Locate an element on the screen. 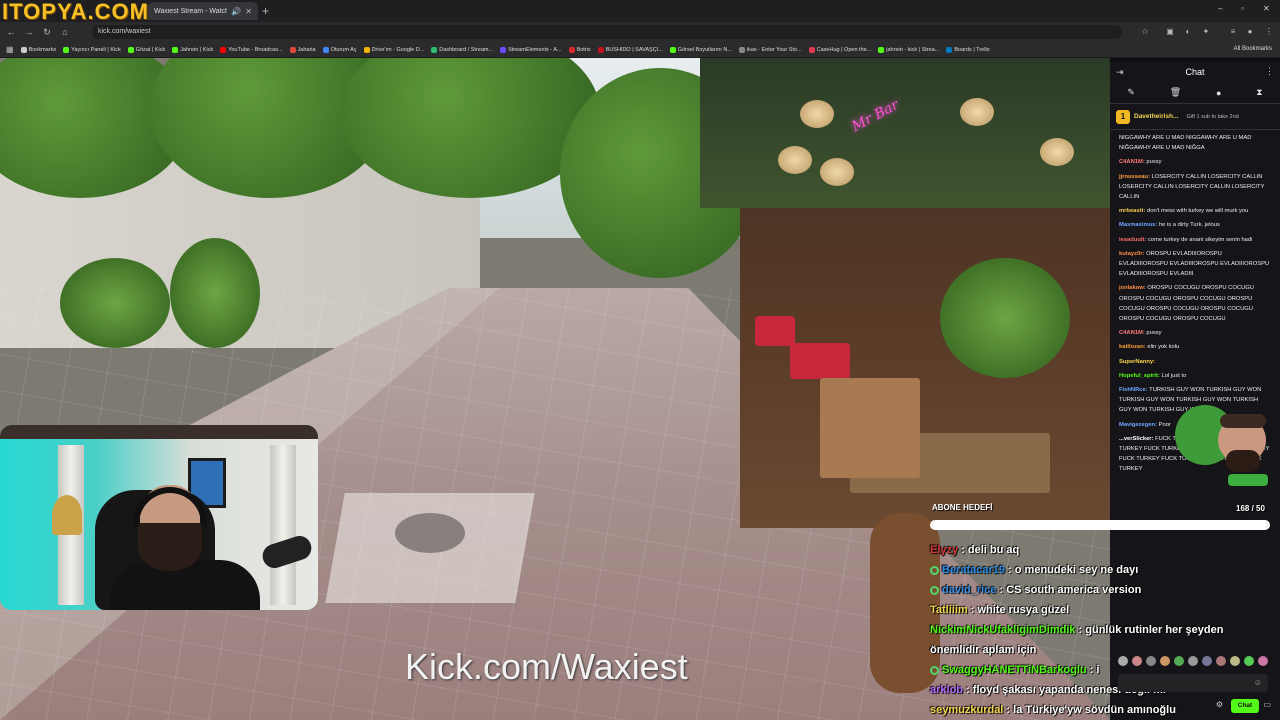 This screenshot has height=720, width=1280. avatar: ● is located at coordinates (1250, 32).